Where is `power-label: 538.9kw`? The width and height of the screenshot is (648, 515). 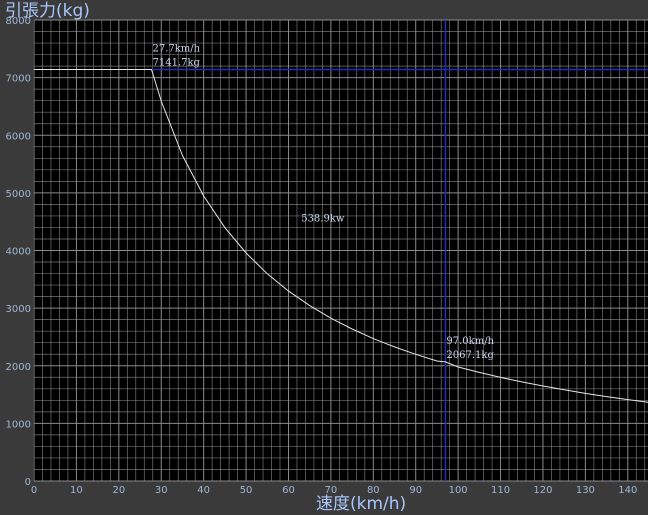 power-label: 538.9kw is located at coordinates (323, 219).